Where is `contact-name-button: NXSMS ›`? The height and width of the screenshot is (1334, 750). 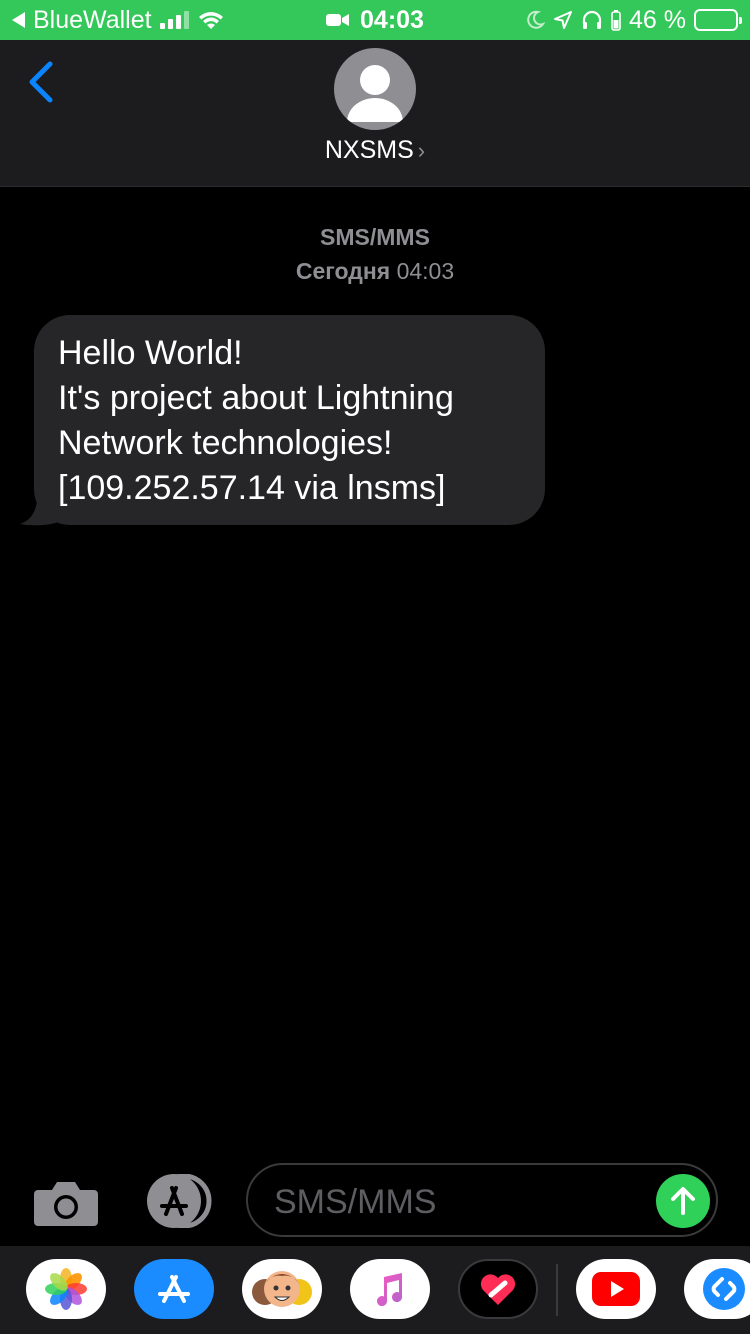
contact-name-button: NXSMS › is located at coordinates (375, 150).